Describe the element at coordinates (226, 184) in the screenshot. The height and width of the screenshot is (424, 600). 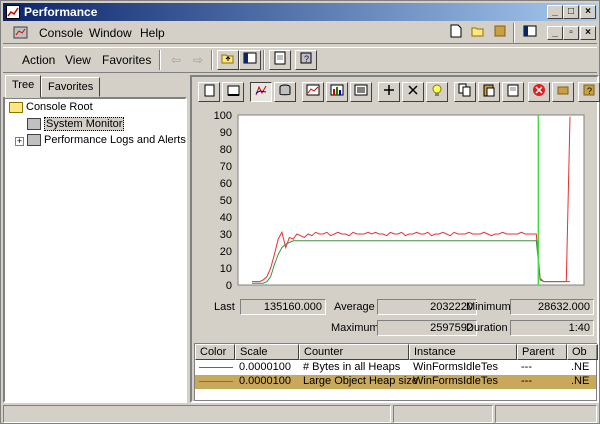
I see `y-tick-label: 60` at that location.